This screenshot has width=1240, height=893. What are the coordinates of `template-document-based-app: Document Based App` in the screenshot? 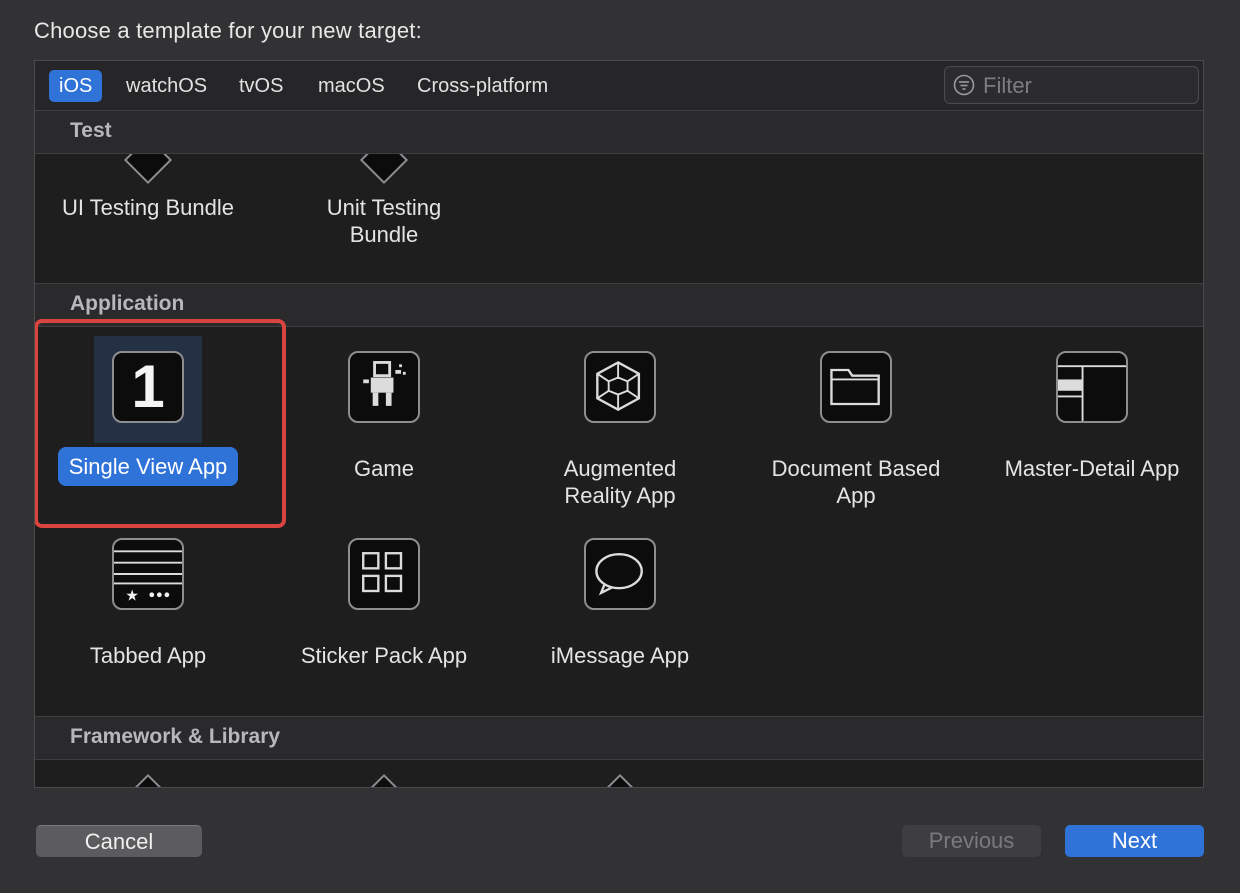 It's located at (856, 433).